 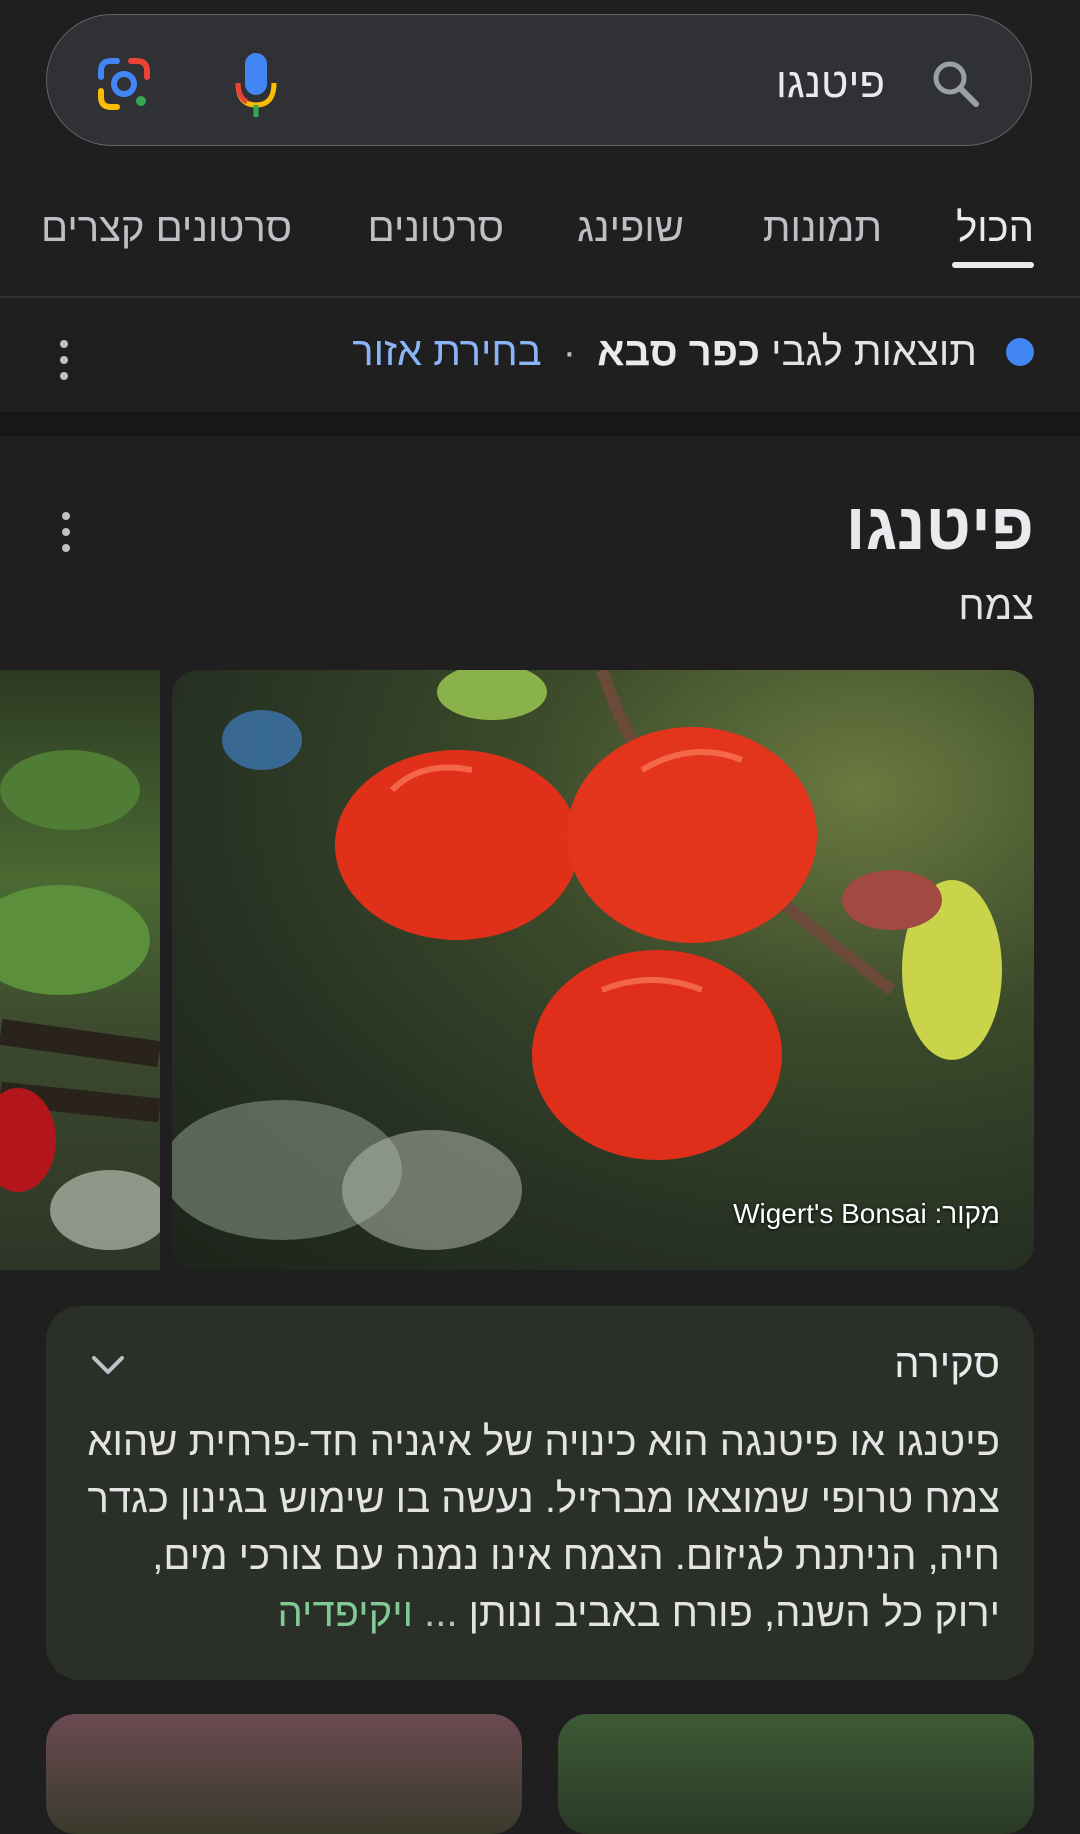 I want to click on google-lens-icon, so click(x=124, y=84).